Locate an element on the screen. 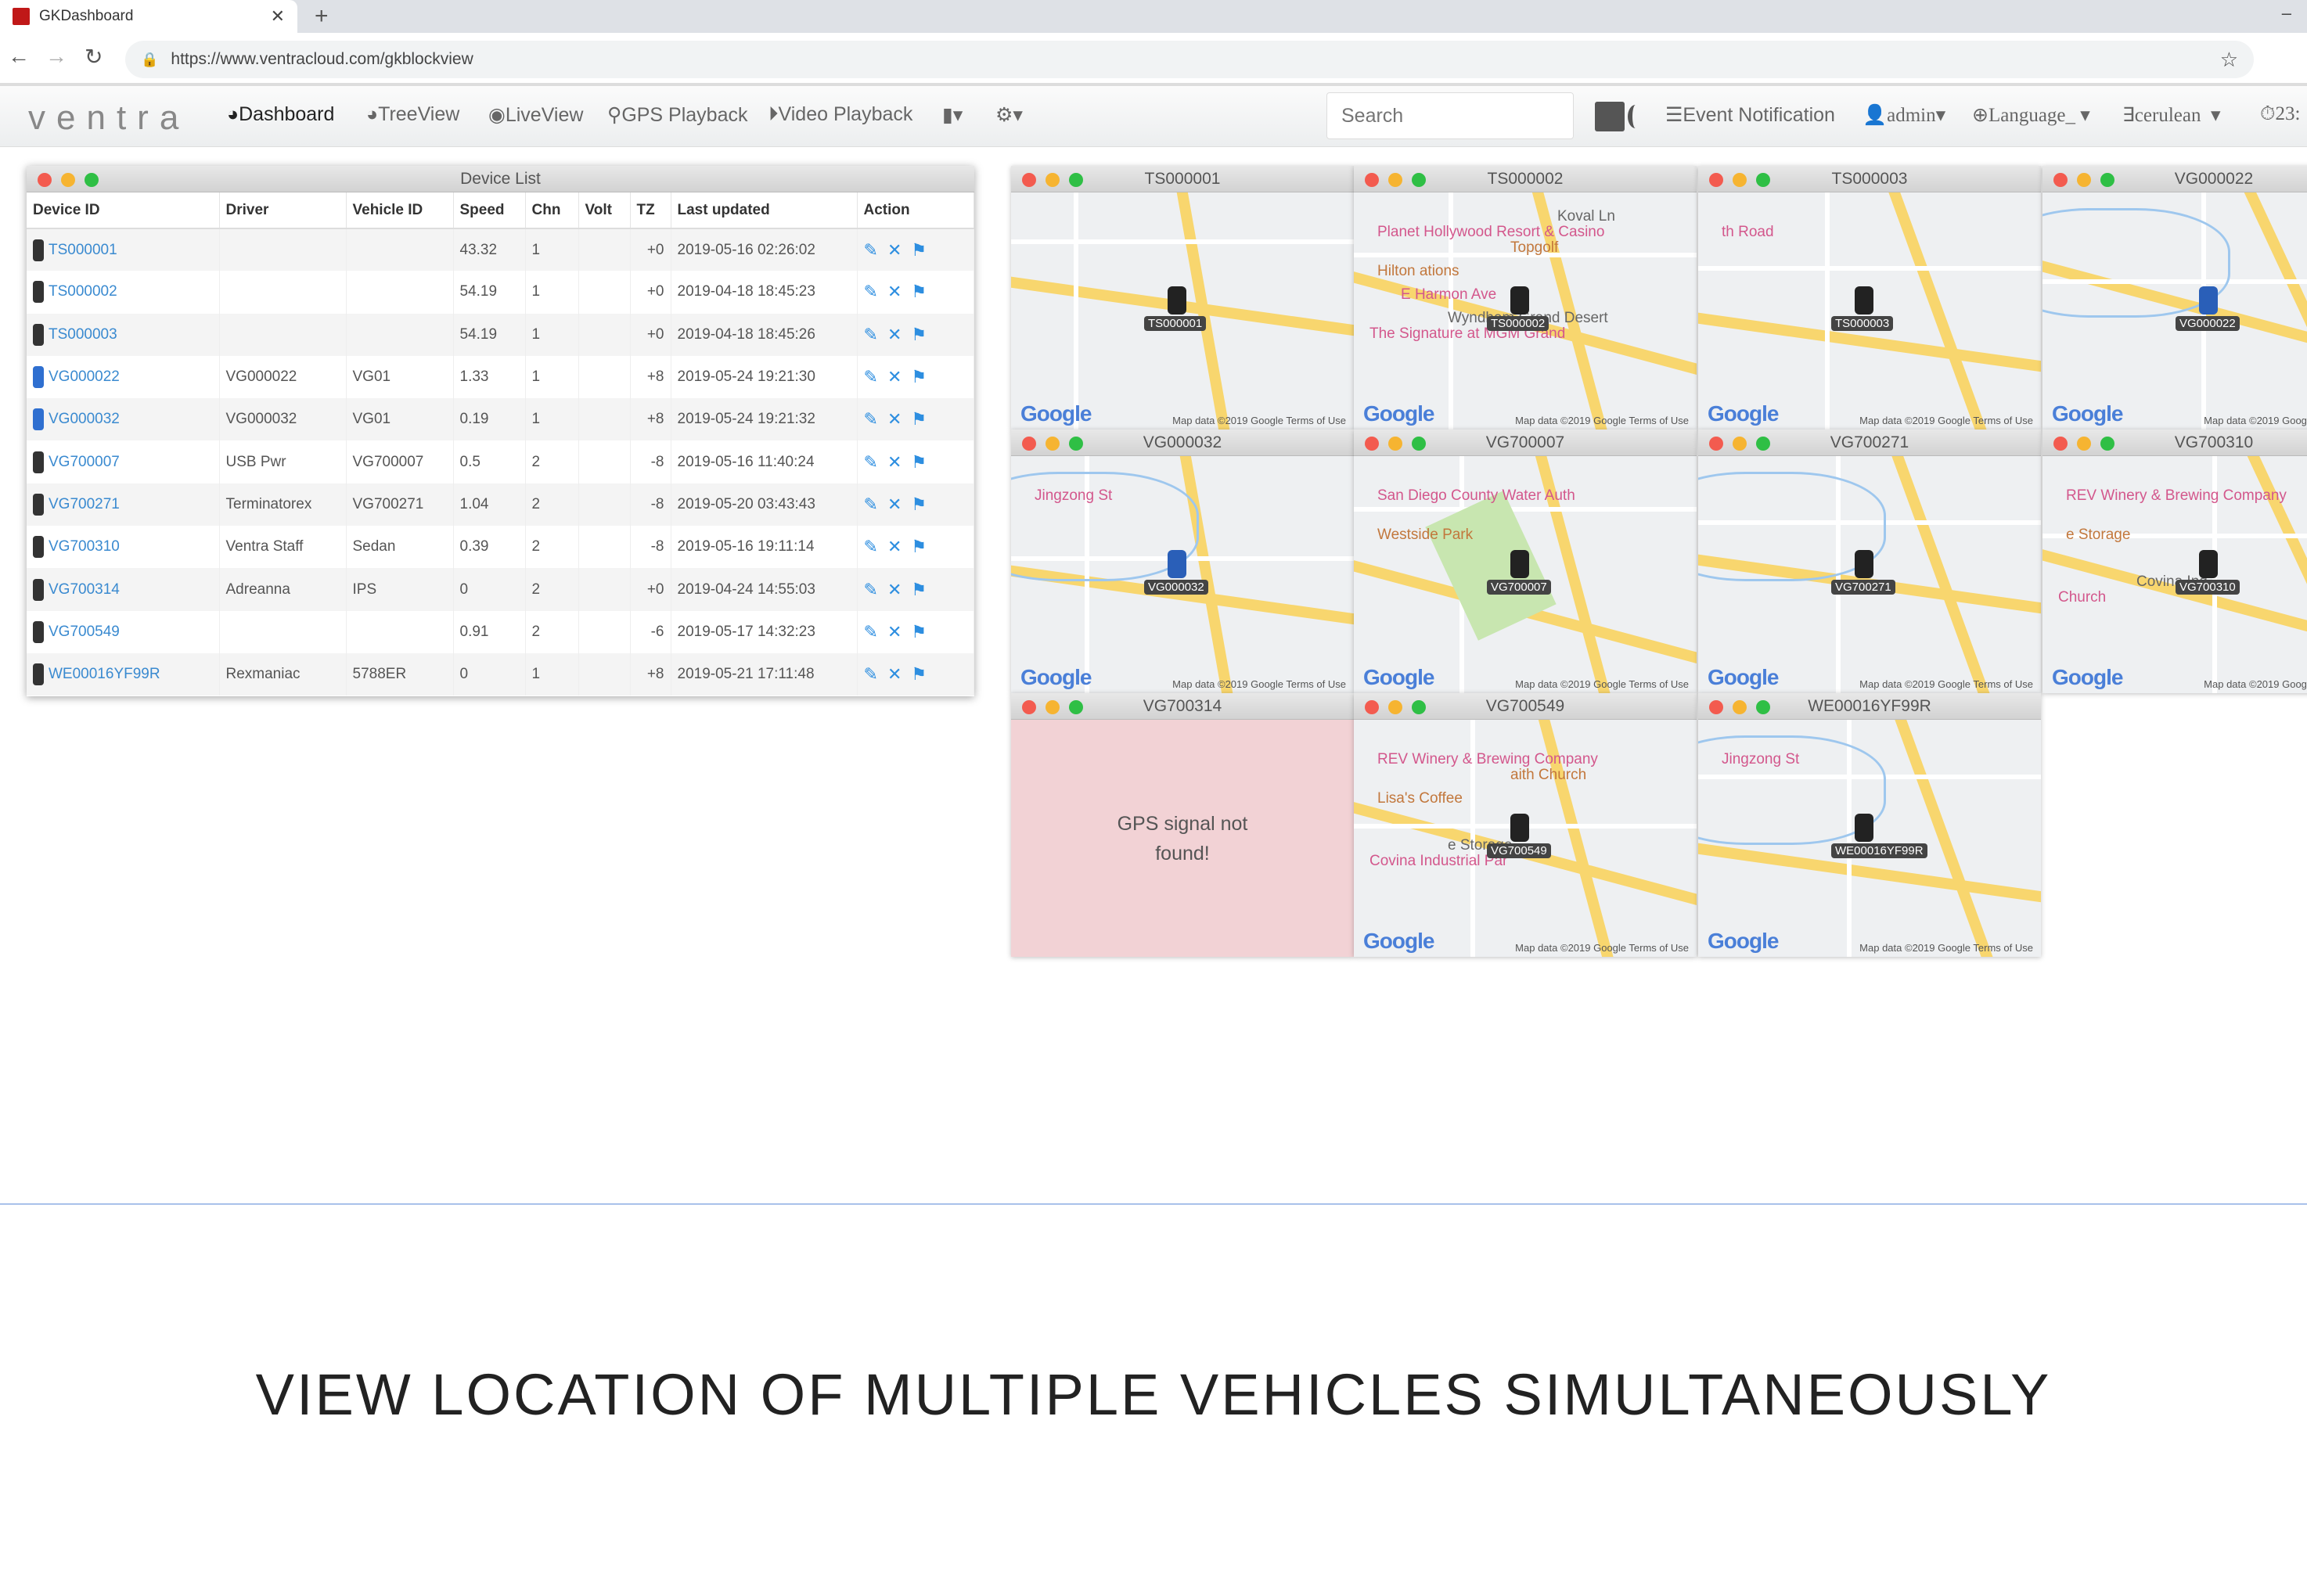  table-row: TS000003 54.19 1 +0 2019-04-18 18:45:26 ✎ ✕ ⚑ is located at coordinates (500, 334).